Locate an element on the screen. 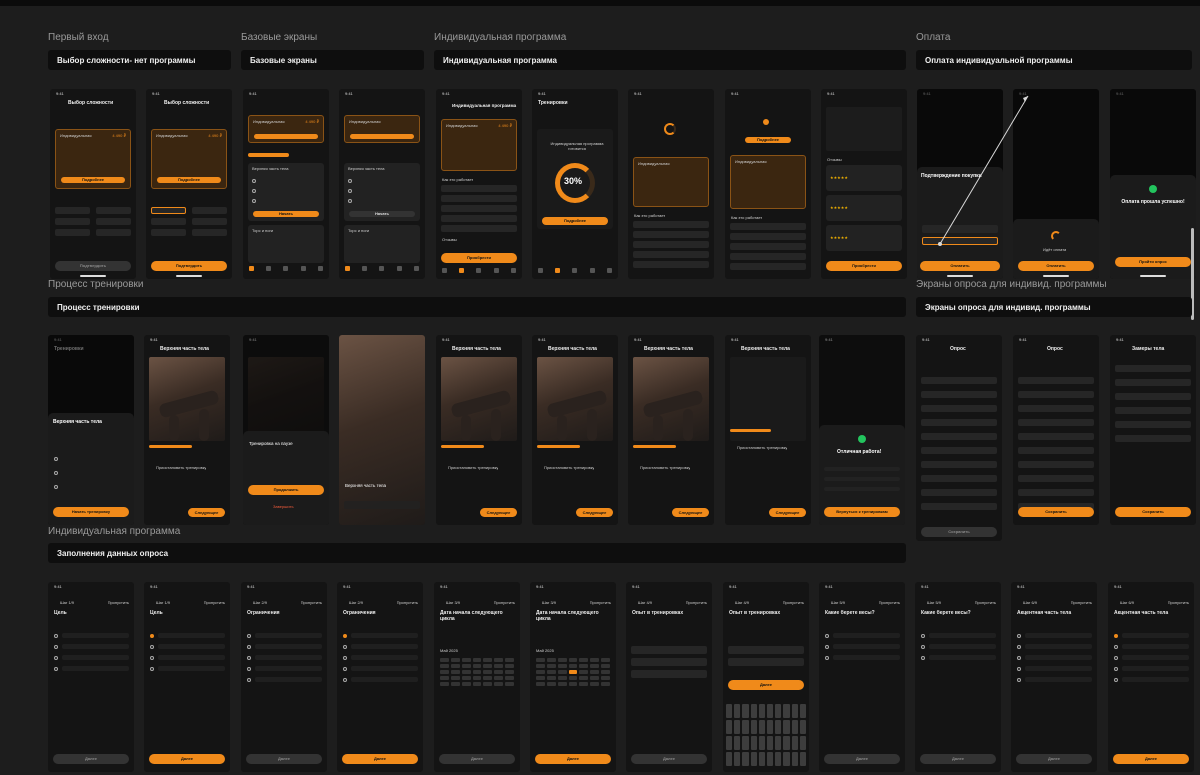 This screenshot has height=775, width=1200. start-training-button: Начать тренировку is located at coordinates (91, 512).